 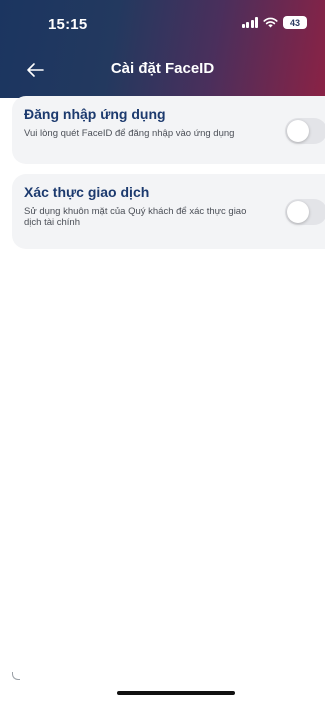 What do you see at coordinates (162, 68) in the screenshot?
I see `page-title: Cài đặt FaceID` at bounding box center [162, 68].